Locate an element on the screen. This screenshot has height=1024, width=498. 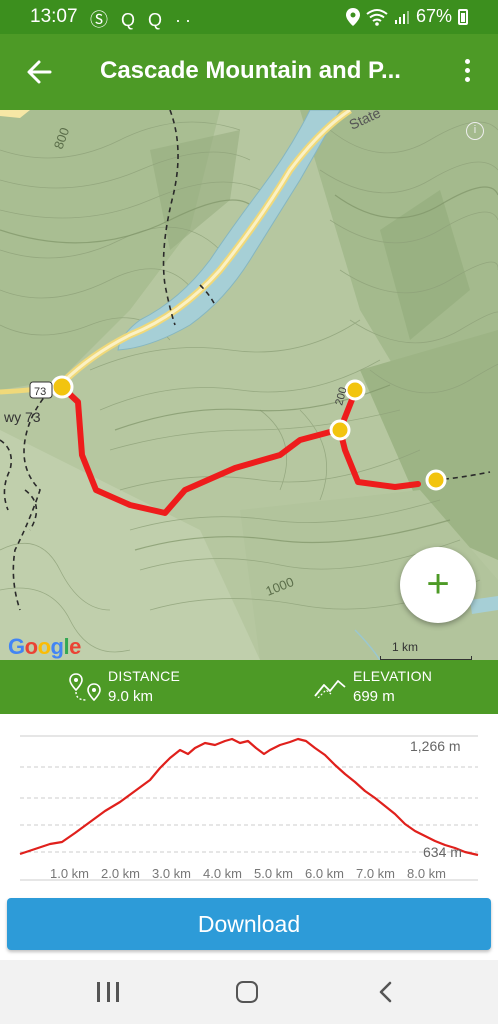
status-right-icons: 67% is located at coordinates (406, 16).